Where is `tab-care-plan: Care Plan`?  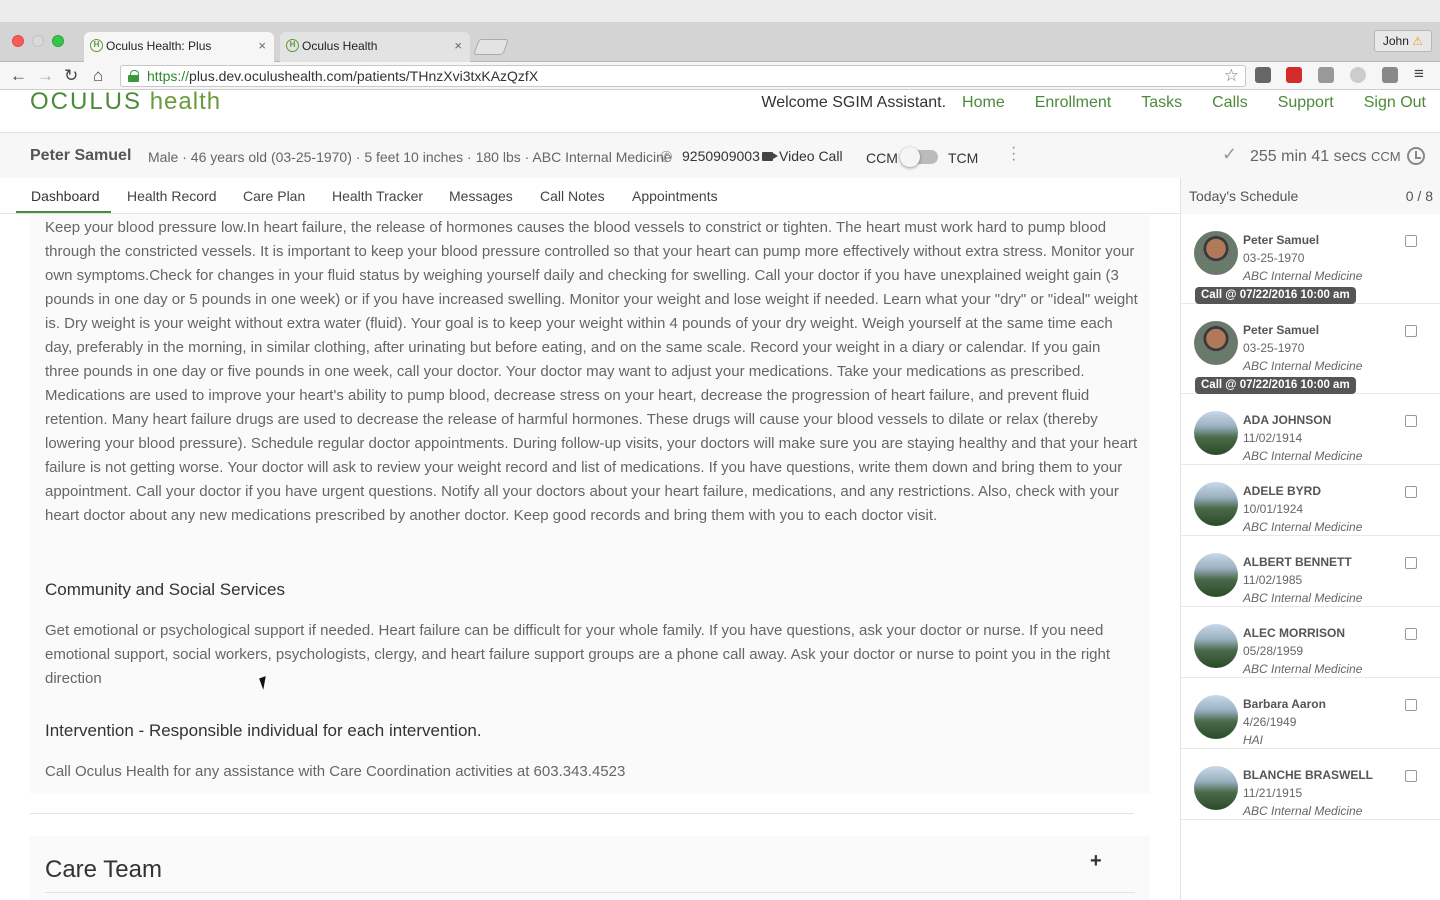 tab-care-plan: Care Plan is located at coordinates (274, 196).